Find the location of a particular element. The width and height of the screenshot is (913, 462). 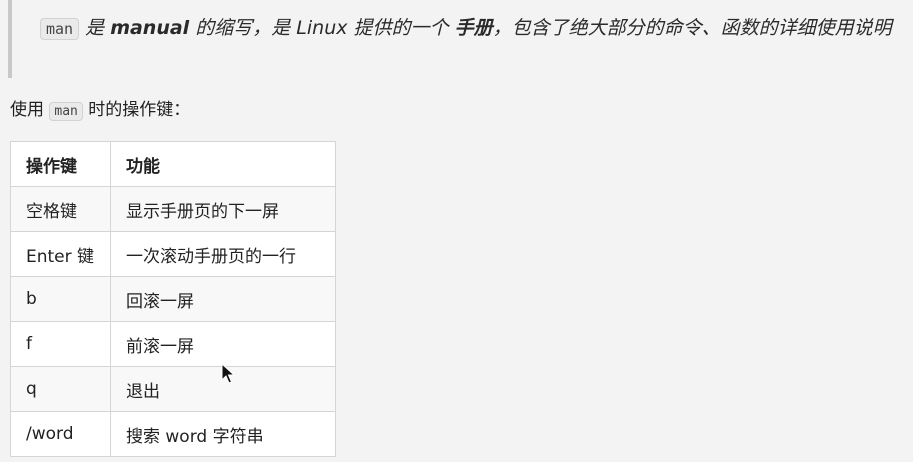

cell-function: 显示手册页的下一屏 is located at coordinates (223, 209).